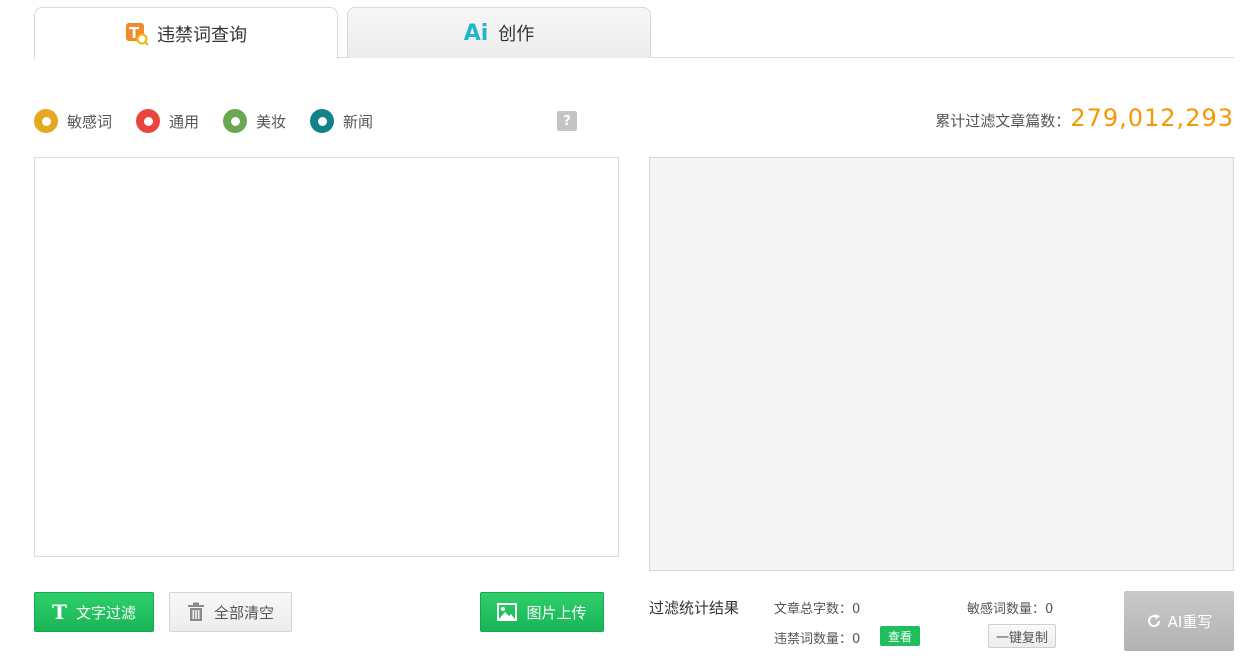 Image resolution: width=1248 pixels, height=672 pixels. I want to click on button-label: 文字过滤, so click(105, 612).